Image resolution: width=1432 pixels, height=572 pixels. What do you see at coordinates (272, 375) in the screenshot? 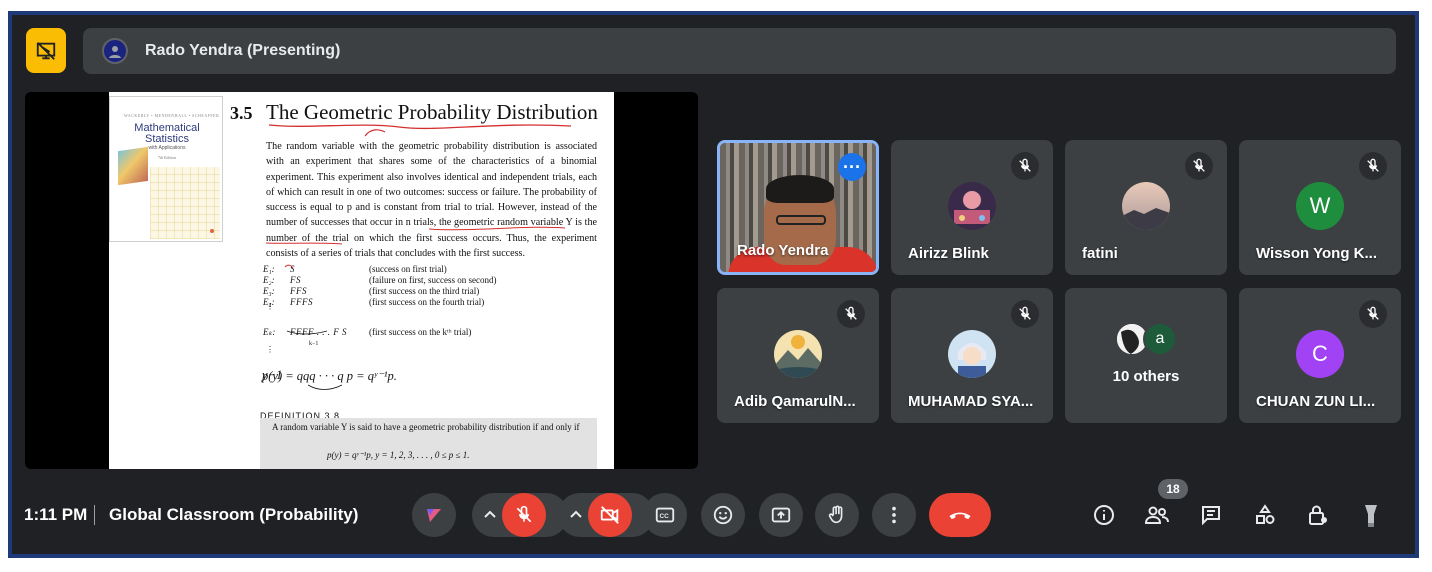
I see `y-minus-1: y−1` at bounding box center [272, 375].